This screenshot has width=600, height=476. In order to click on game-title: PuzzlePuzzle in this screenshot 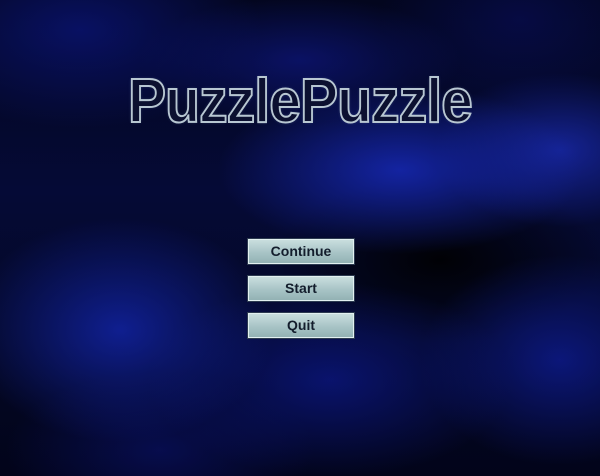, I will do `click(300, 101)`.